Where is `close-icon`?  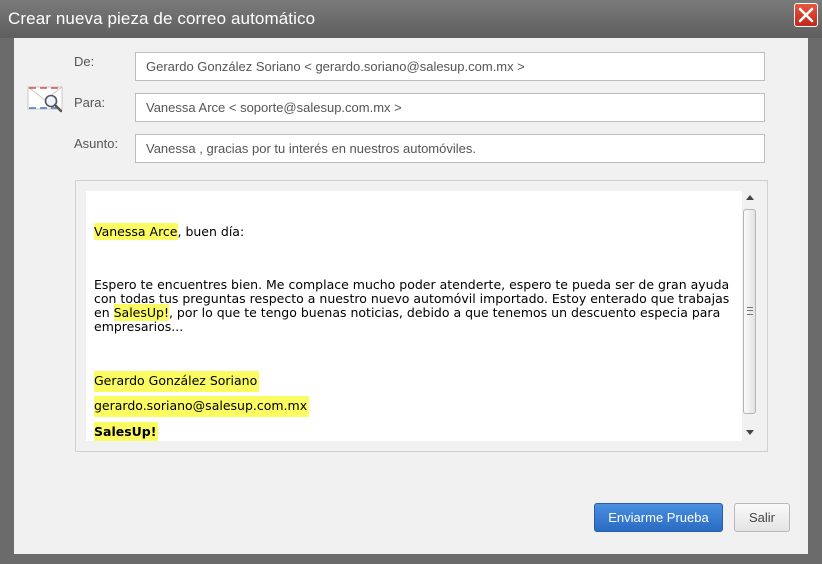 close-icon is located at coordinates (806, 15).